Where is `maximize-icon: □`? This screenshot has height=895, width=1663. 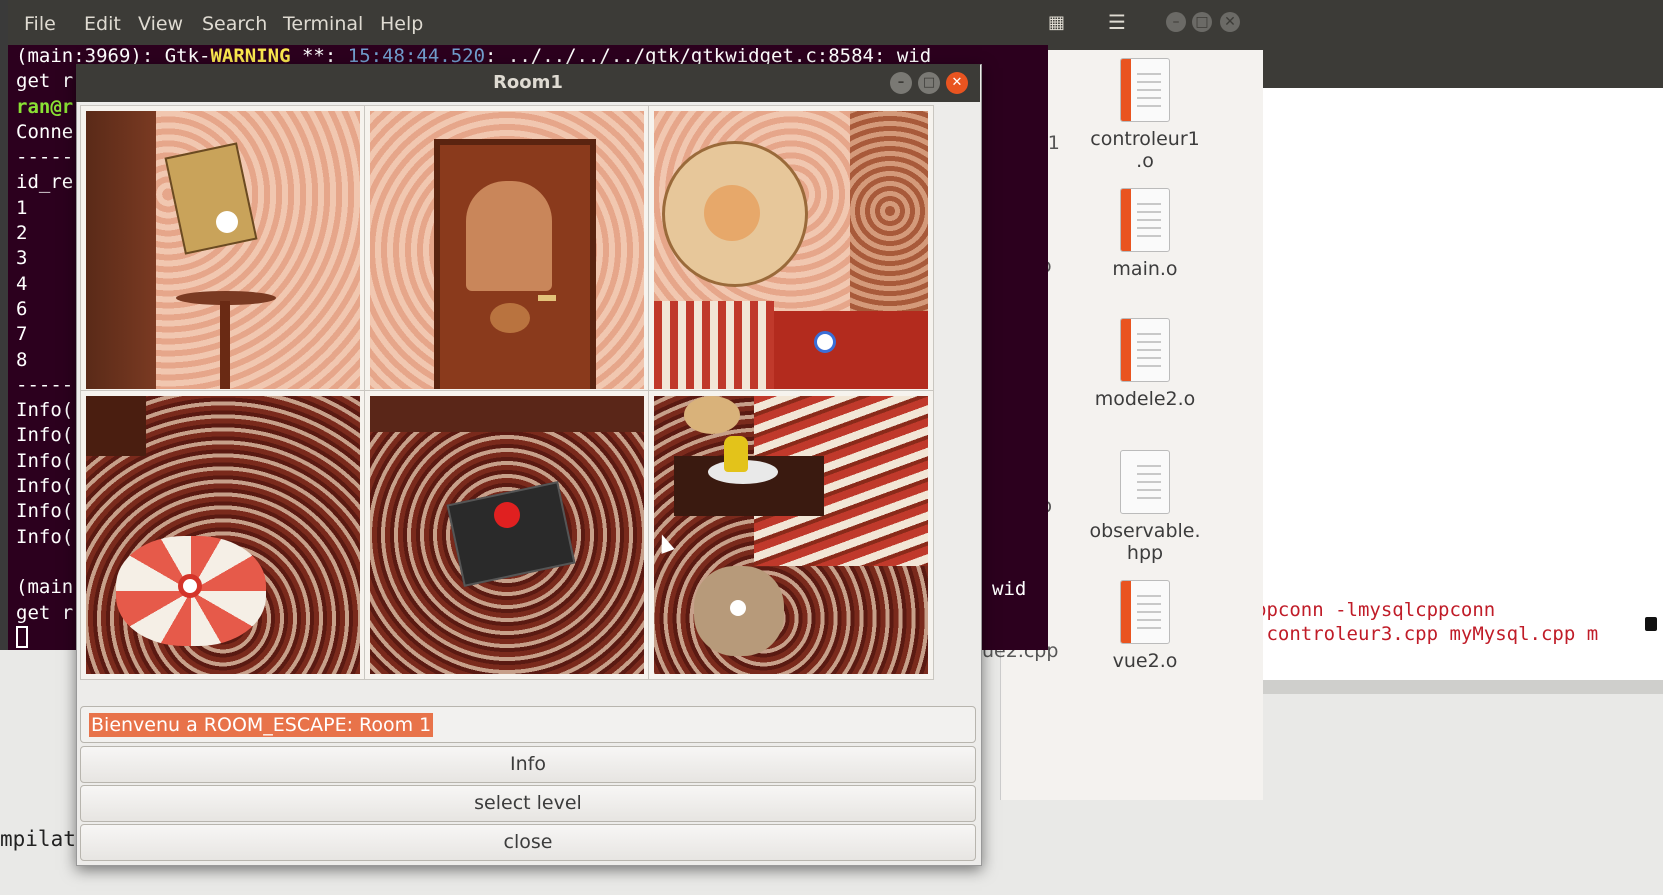
maximize-icon: □ is located at coordinates (1202, 22).